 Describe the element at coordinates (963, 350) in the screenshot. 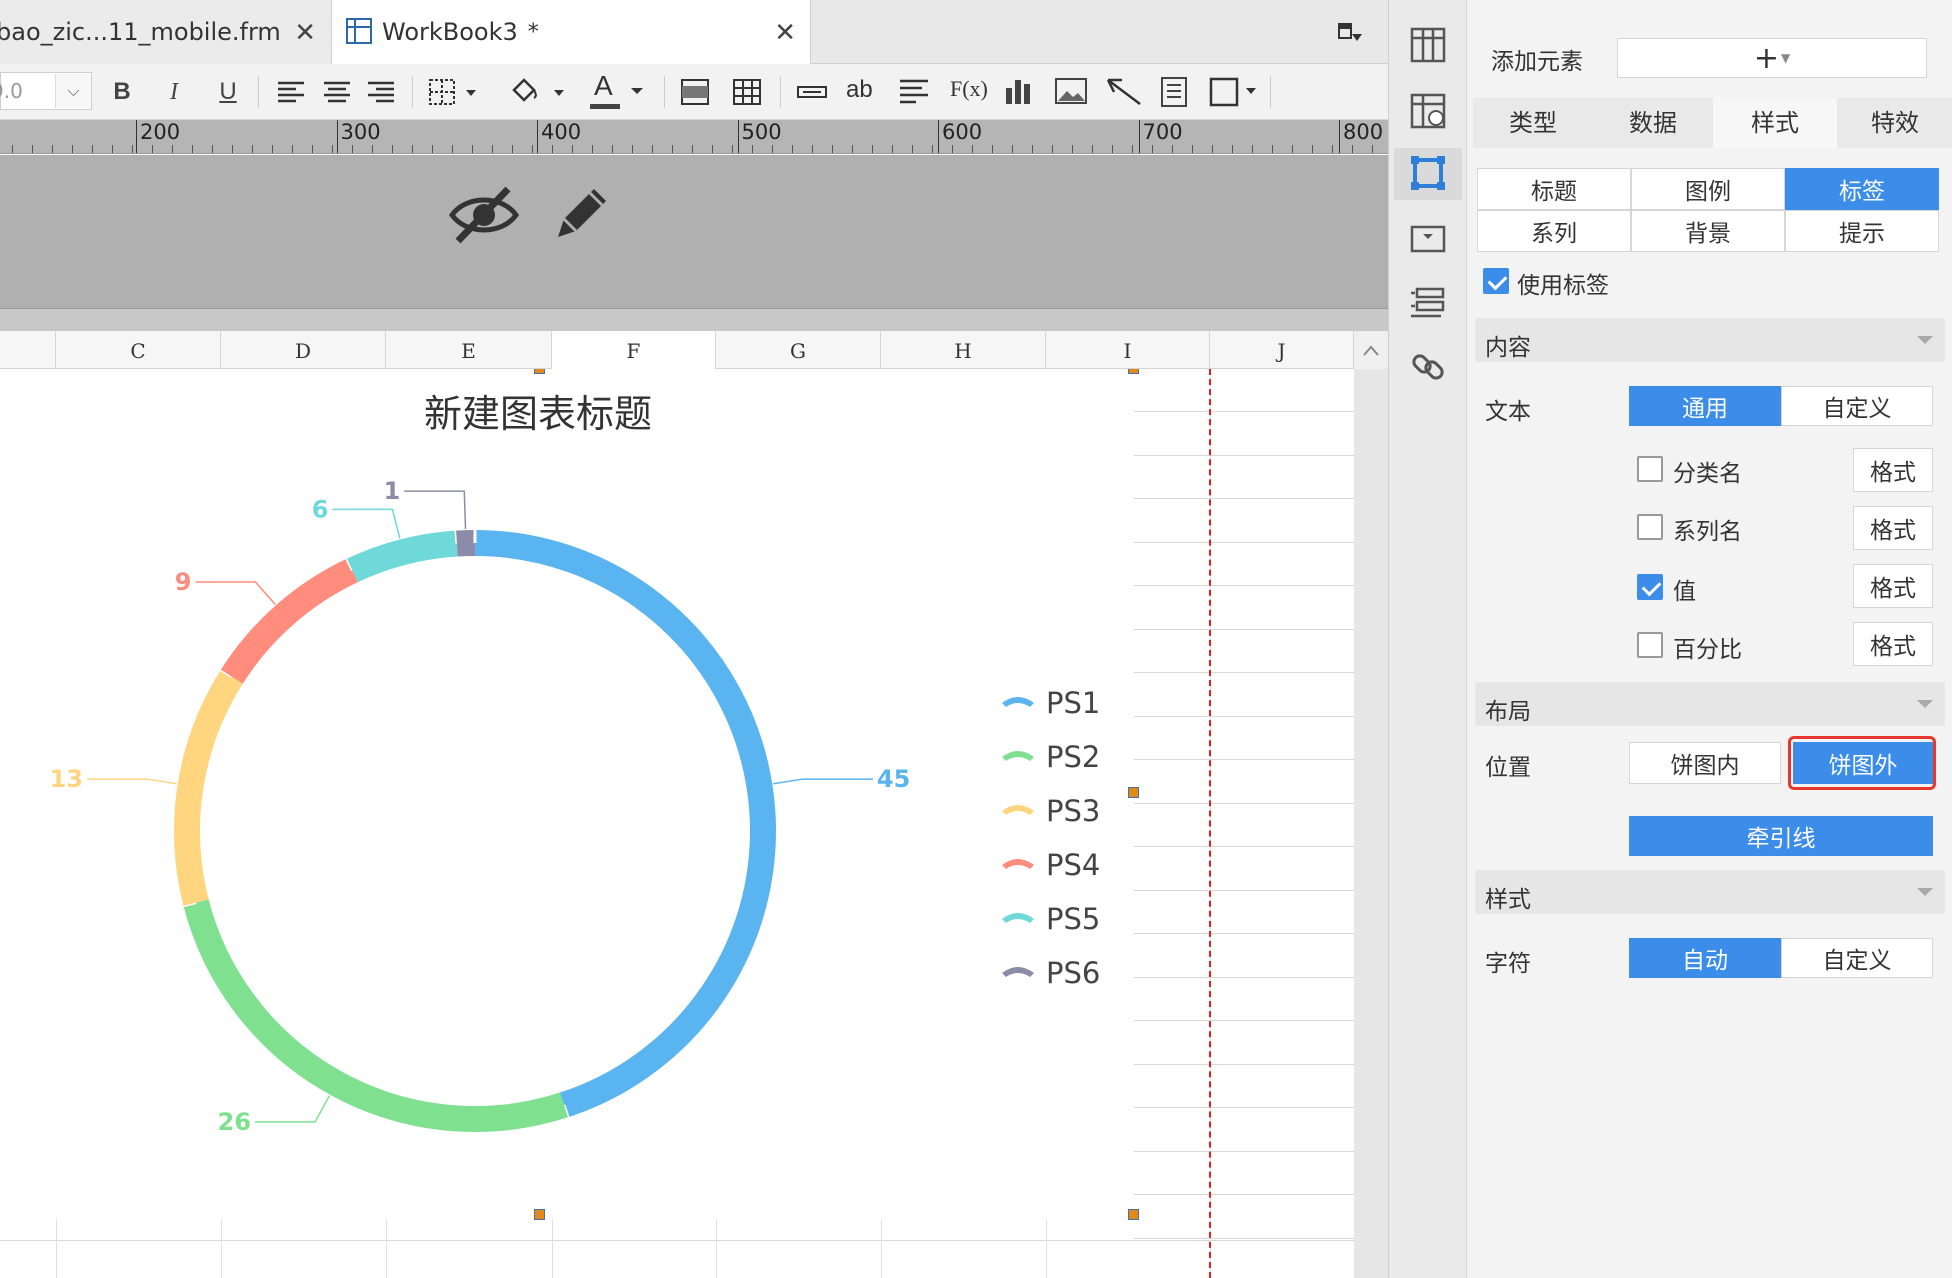

I see `column-header-h: H` at that location.